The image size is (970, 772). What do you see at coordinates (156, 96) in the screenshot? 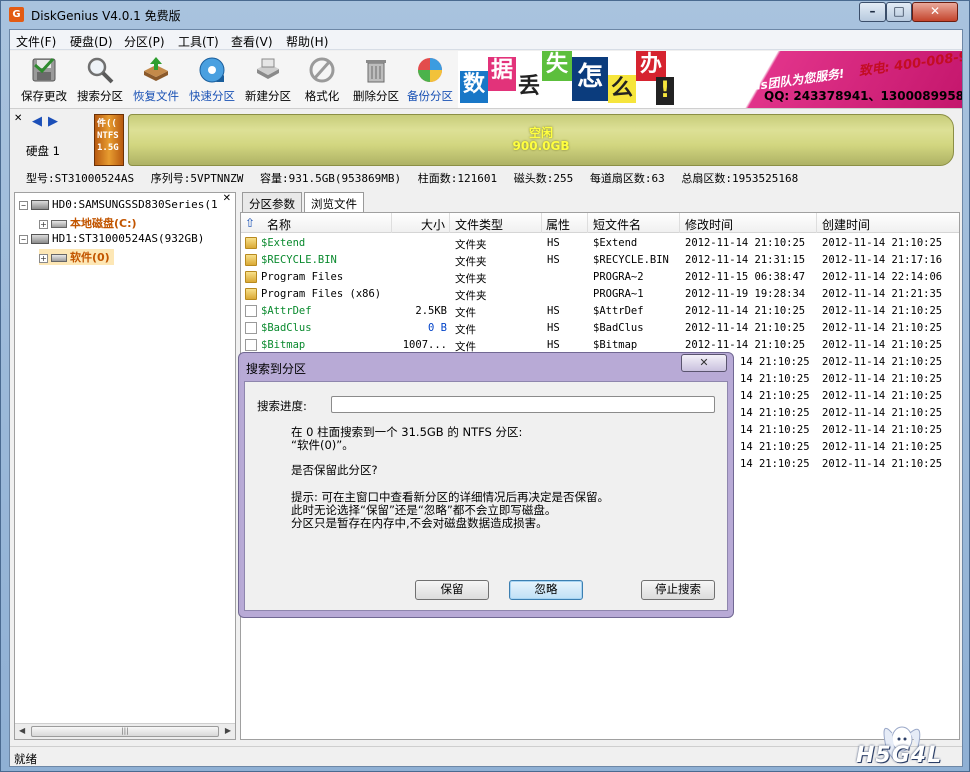
I see `toolbar-label: 恢复文件` at bounding box center [156, 96].